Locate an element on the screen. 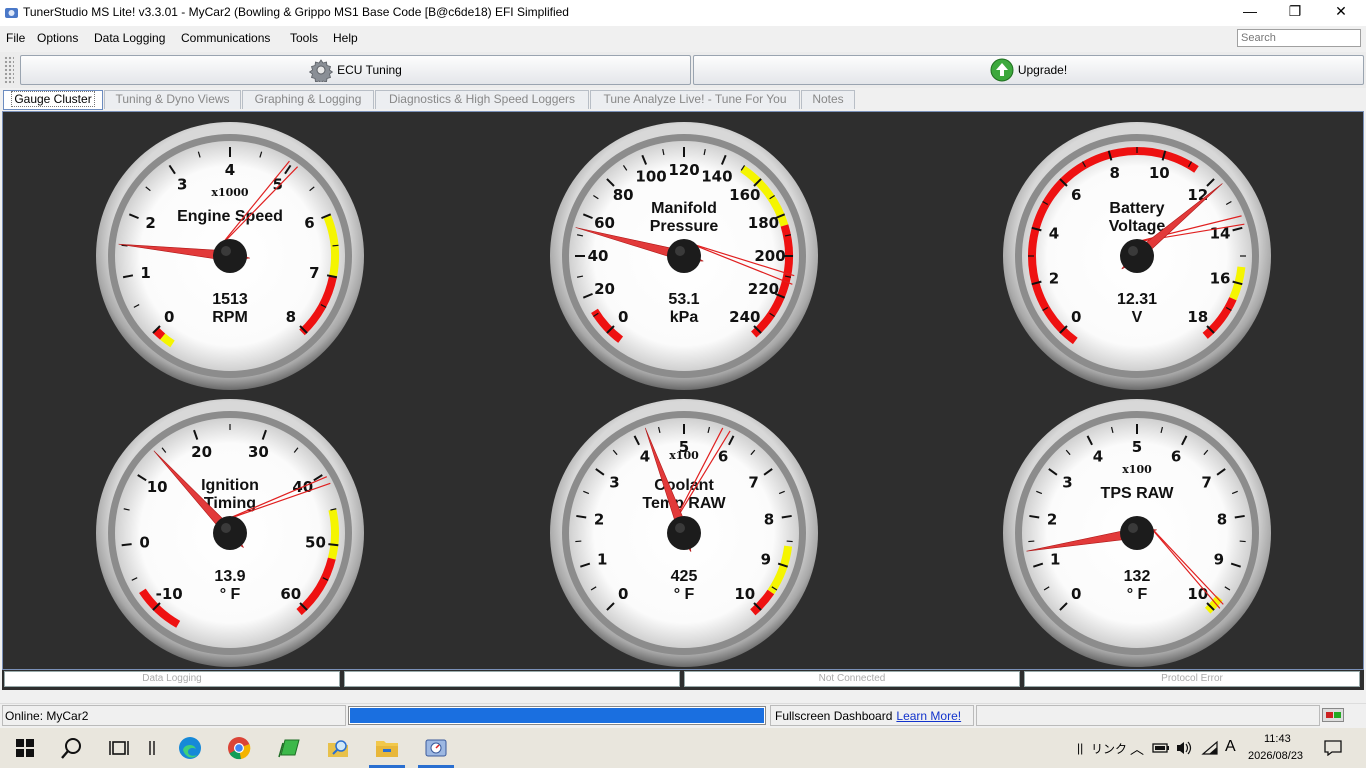 The image size is (1366, 768). data-logging-indicator: Data Logging is located at coordinates (172, 679).